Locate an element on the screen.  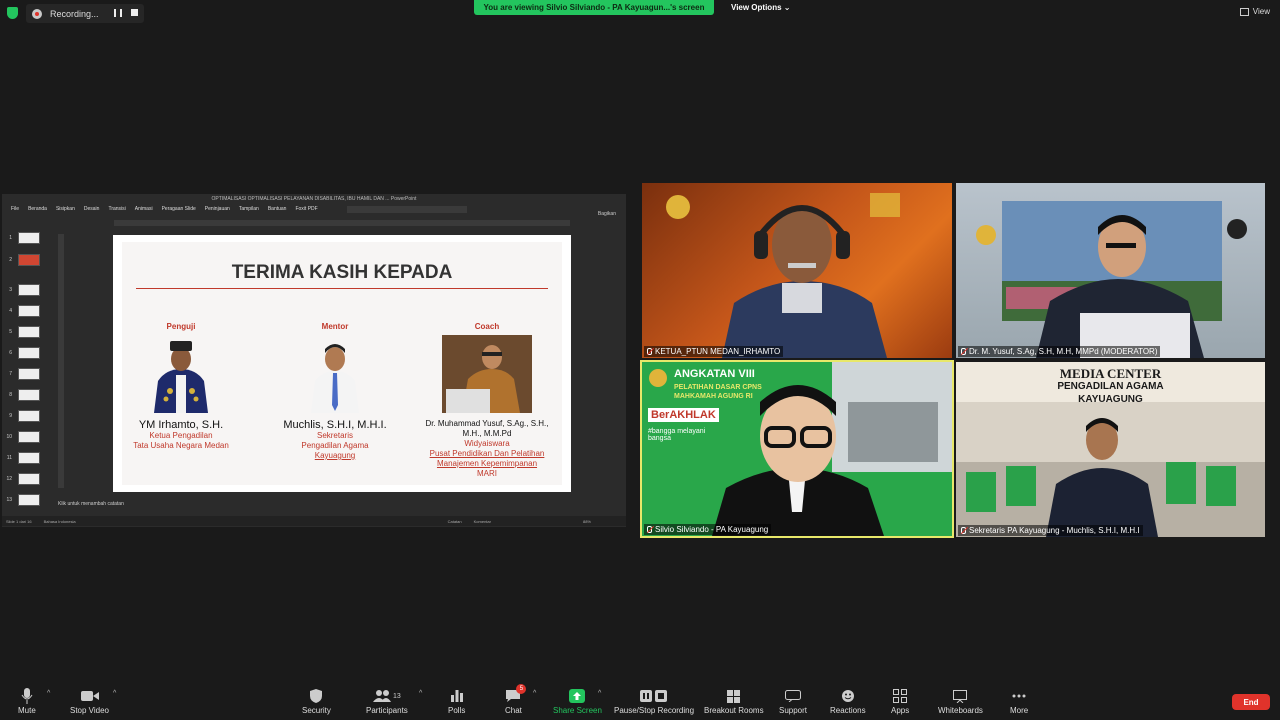
participants-icon: 13 is located at coordinates (387, 696).